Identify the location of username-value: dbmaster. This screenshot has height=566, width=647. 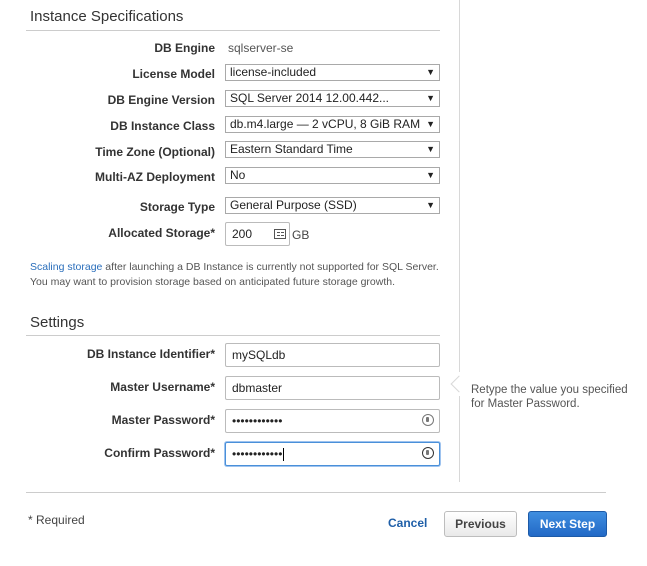
(257, 388).